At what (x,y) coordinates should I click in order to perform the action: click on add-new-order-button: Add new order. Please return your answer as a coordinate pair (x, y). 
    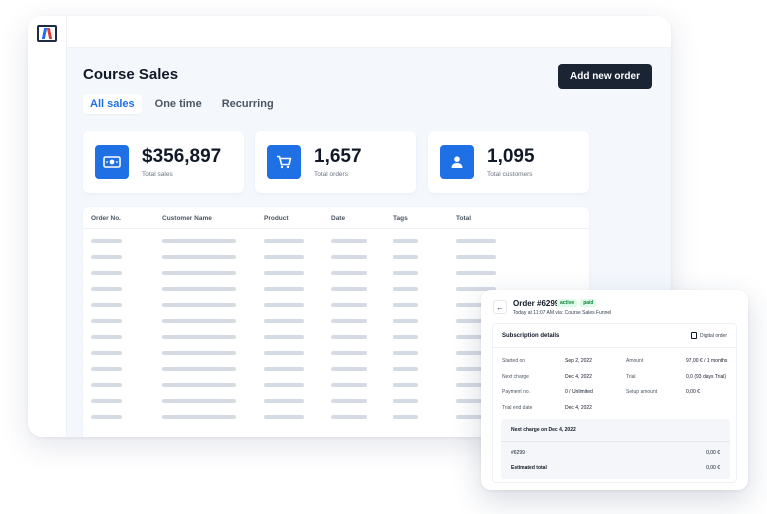
    Looking at the image, I should click on (605, 76).